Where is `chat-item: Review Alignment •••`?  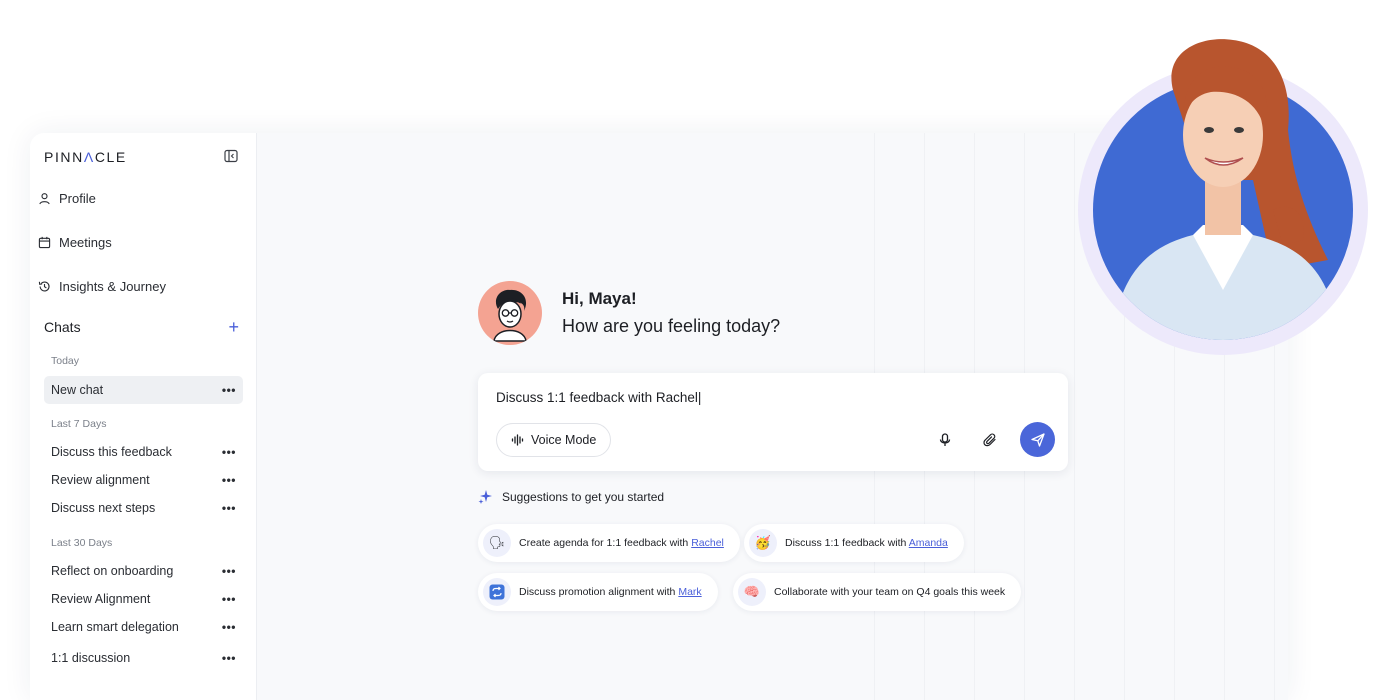 chat-item: Review Alignment ••• is located at coordinates (143, 599).